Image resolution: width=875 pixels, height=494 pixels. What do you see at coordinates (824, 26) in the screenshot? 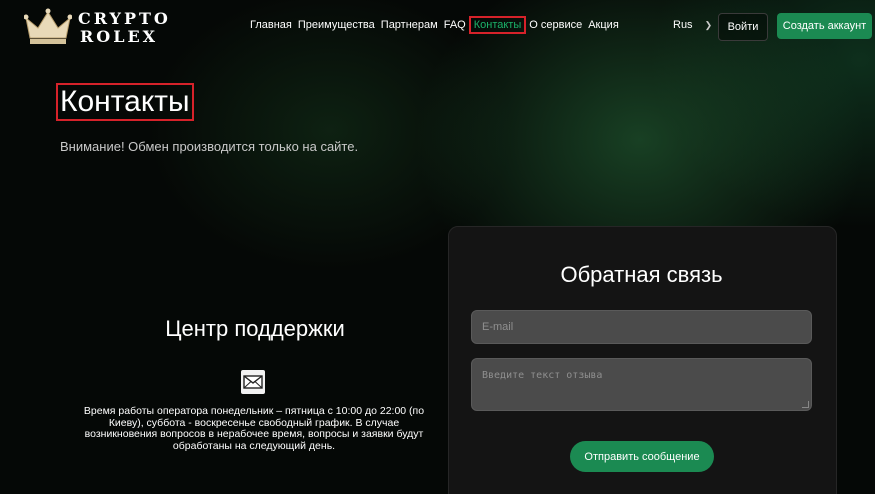
I see `signup-button: Создать аккаунт` at bounding box center [824, 26].